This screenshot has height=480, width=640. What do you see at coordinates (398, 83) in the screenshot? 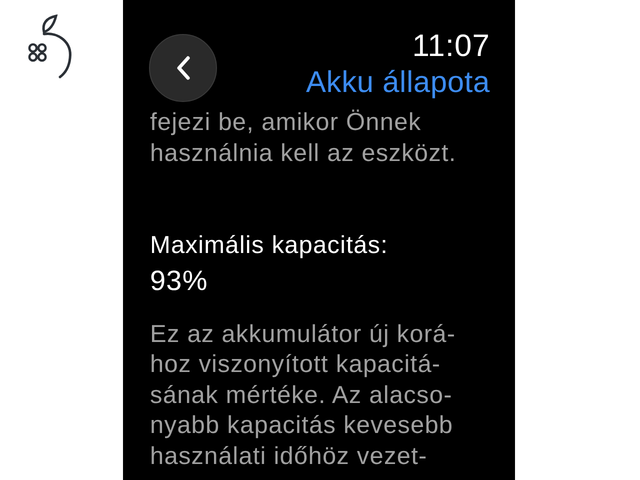
I see `screen-title: Akku állapota` at bounding box center [398, 83].